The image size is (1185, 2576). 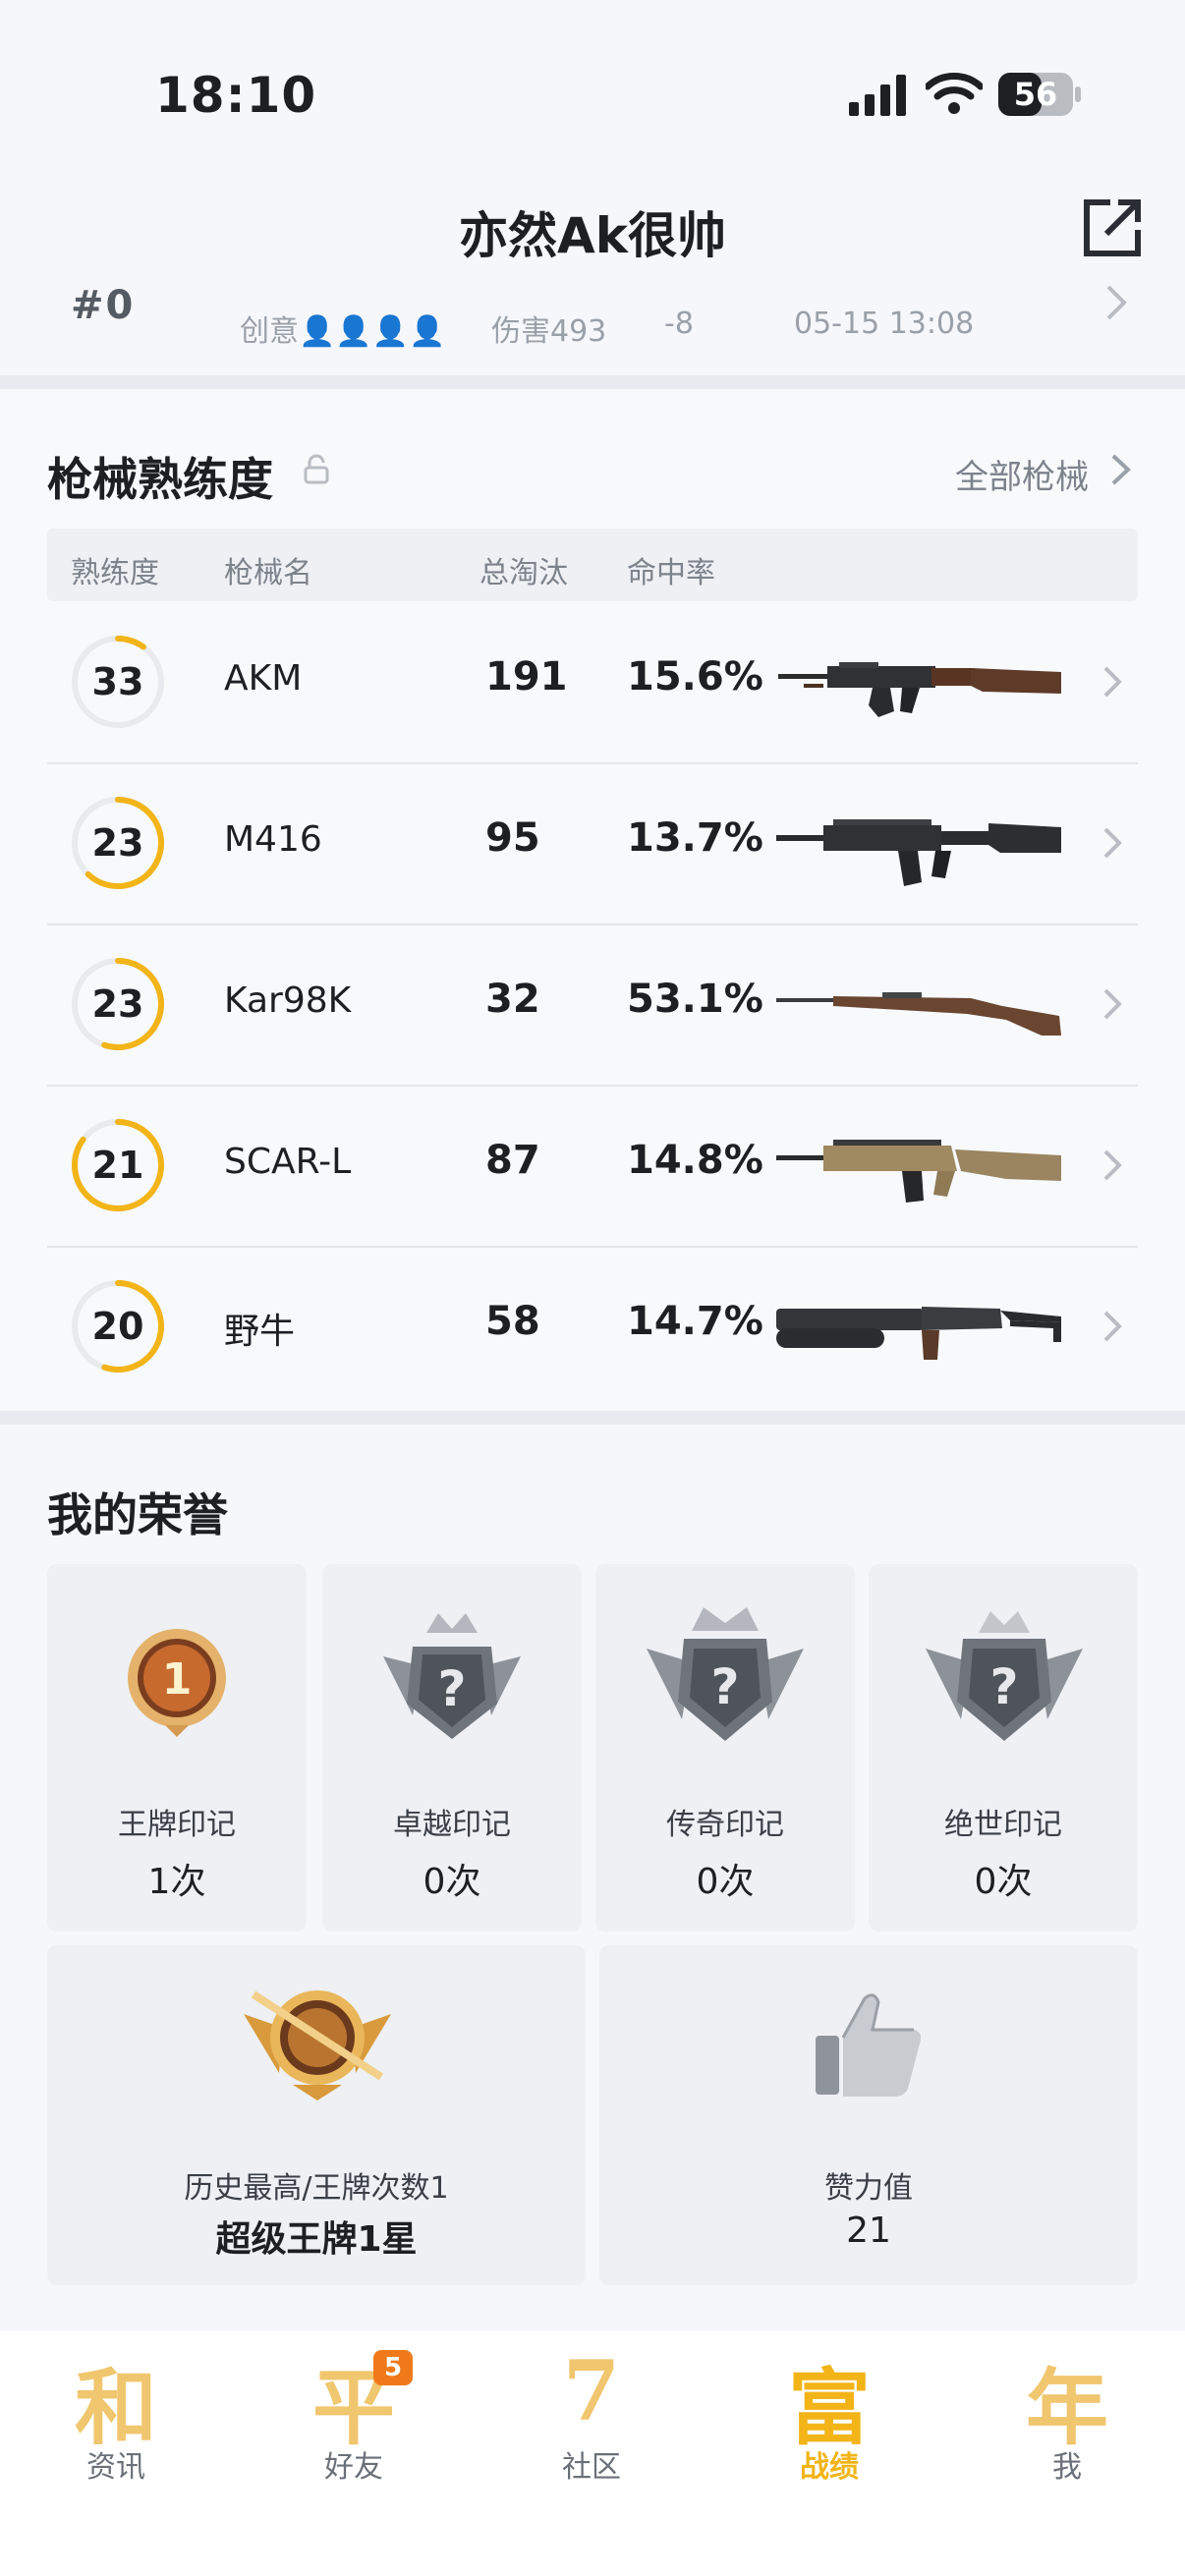 What do you see at coordinates (115, 573) in the screenshot?
I see `column-header: 熟练度` at bounding box center [115, 573].